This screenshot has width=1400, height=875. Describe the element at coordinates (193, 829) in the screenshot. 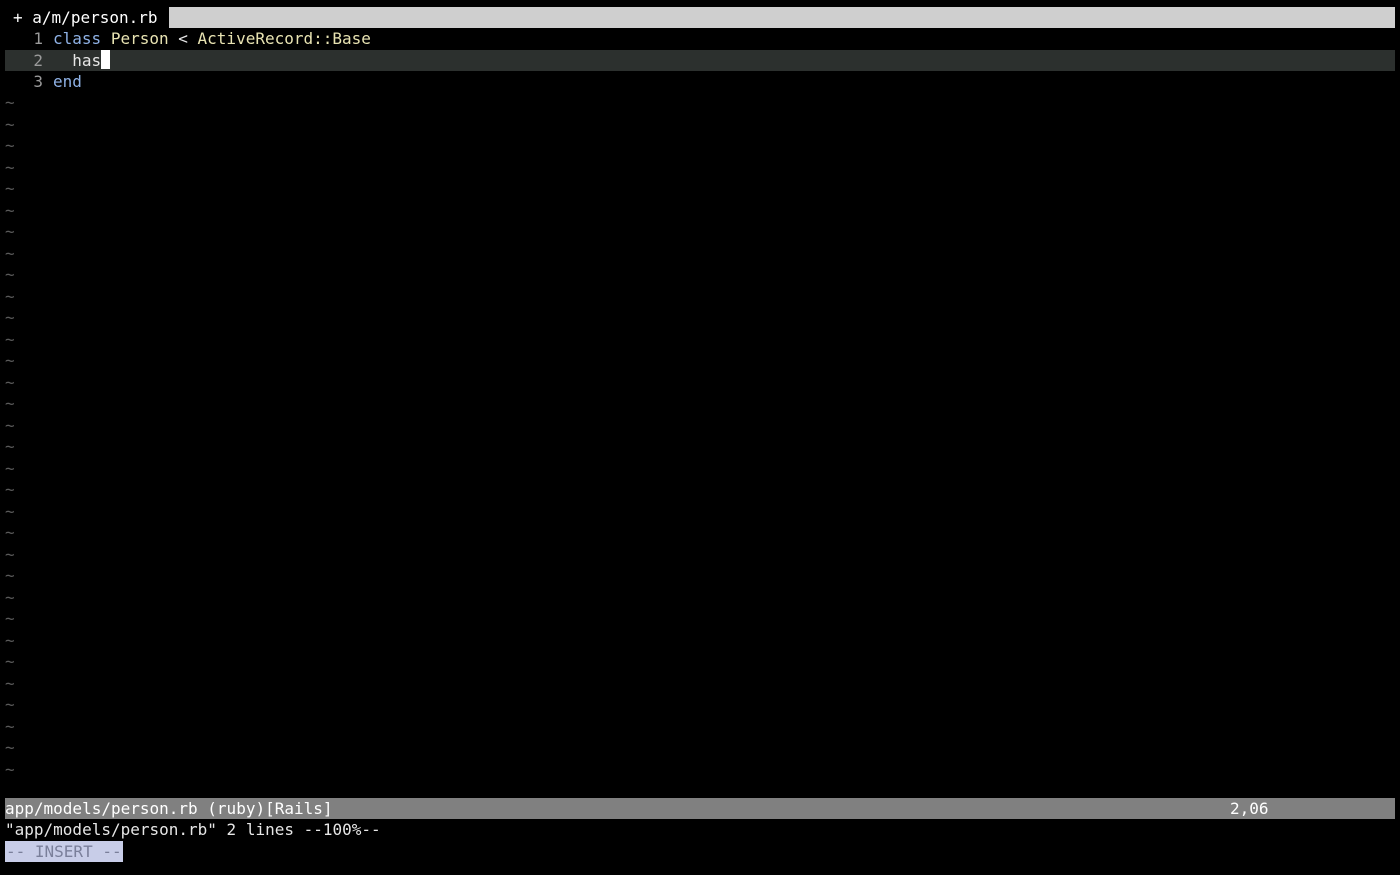

I see `message-line: "app/models/person.rb" 2 lines --100%--` at that location.